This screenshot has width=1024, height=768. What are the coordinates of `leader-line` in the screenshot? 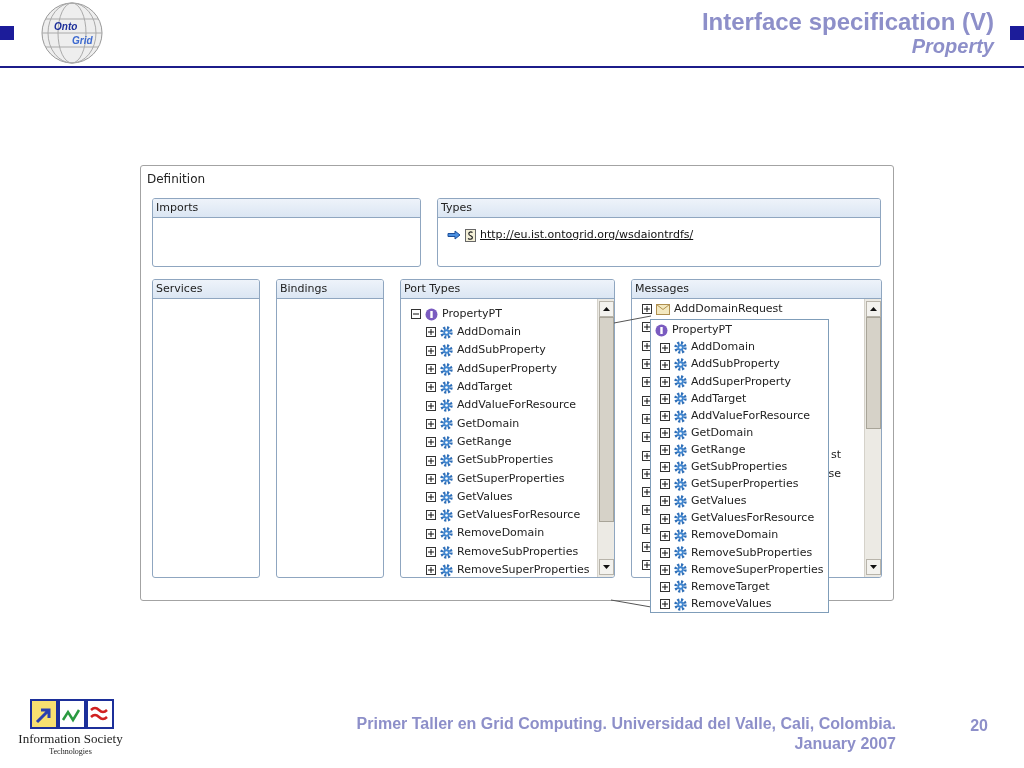 It's located at (631, 603).